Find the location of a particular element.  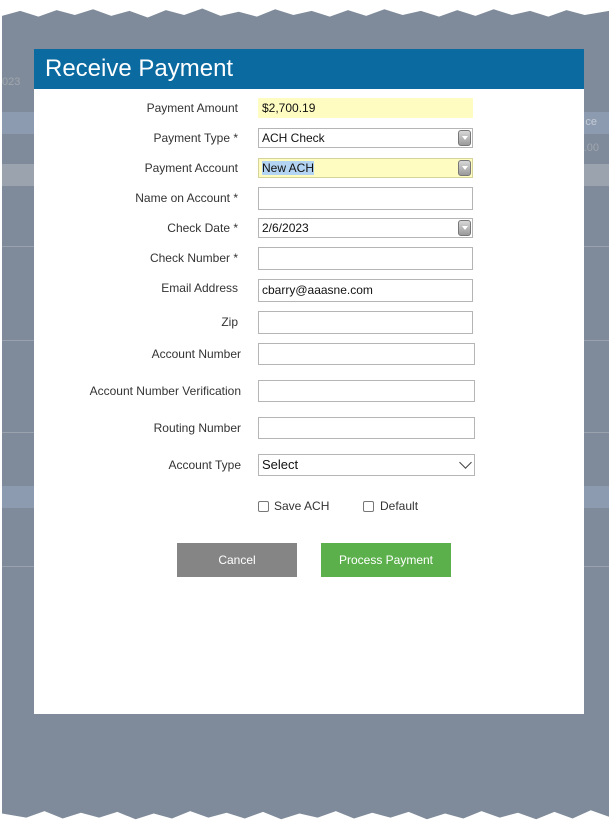

background-amount-fragment: .00 is located at coordinates (591, 148).